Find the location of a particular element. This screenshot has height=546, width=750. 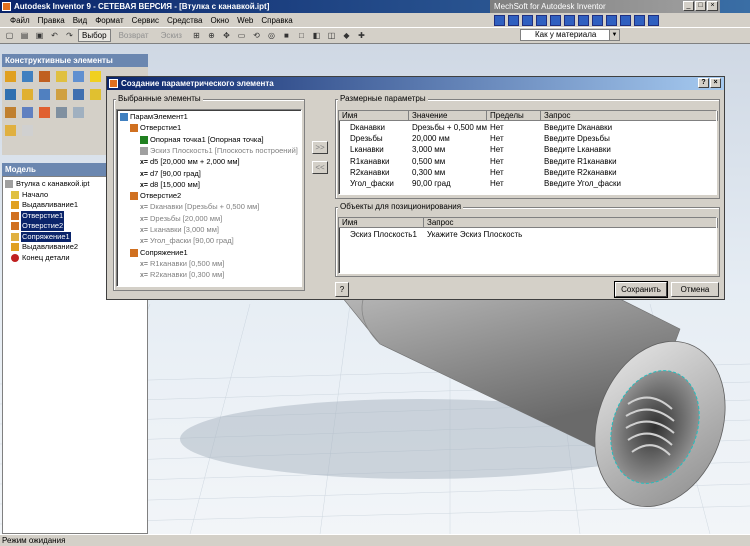

minimize-icon: _ is located at coordinates (688, 6).